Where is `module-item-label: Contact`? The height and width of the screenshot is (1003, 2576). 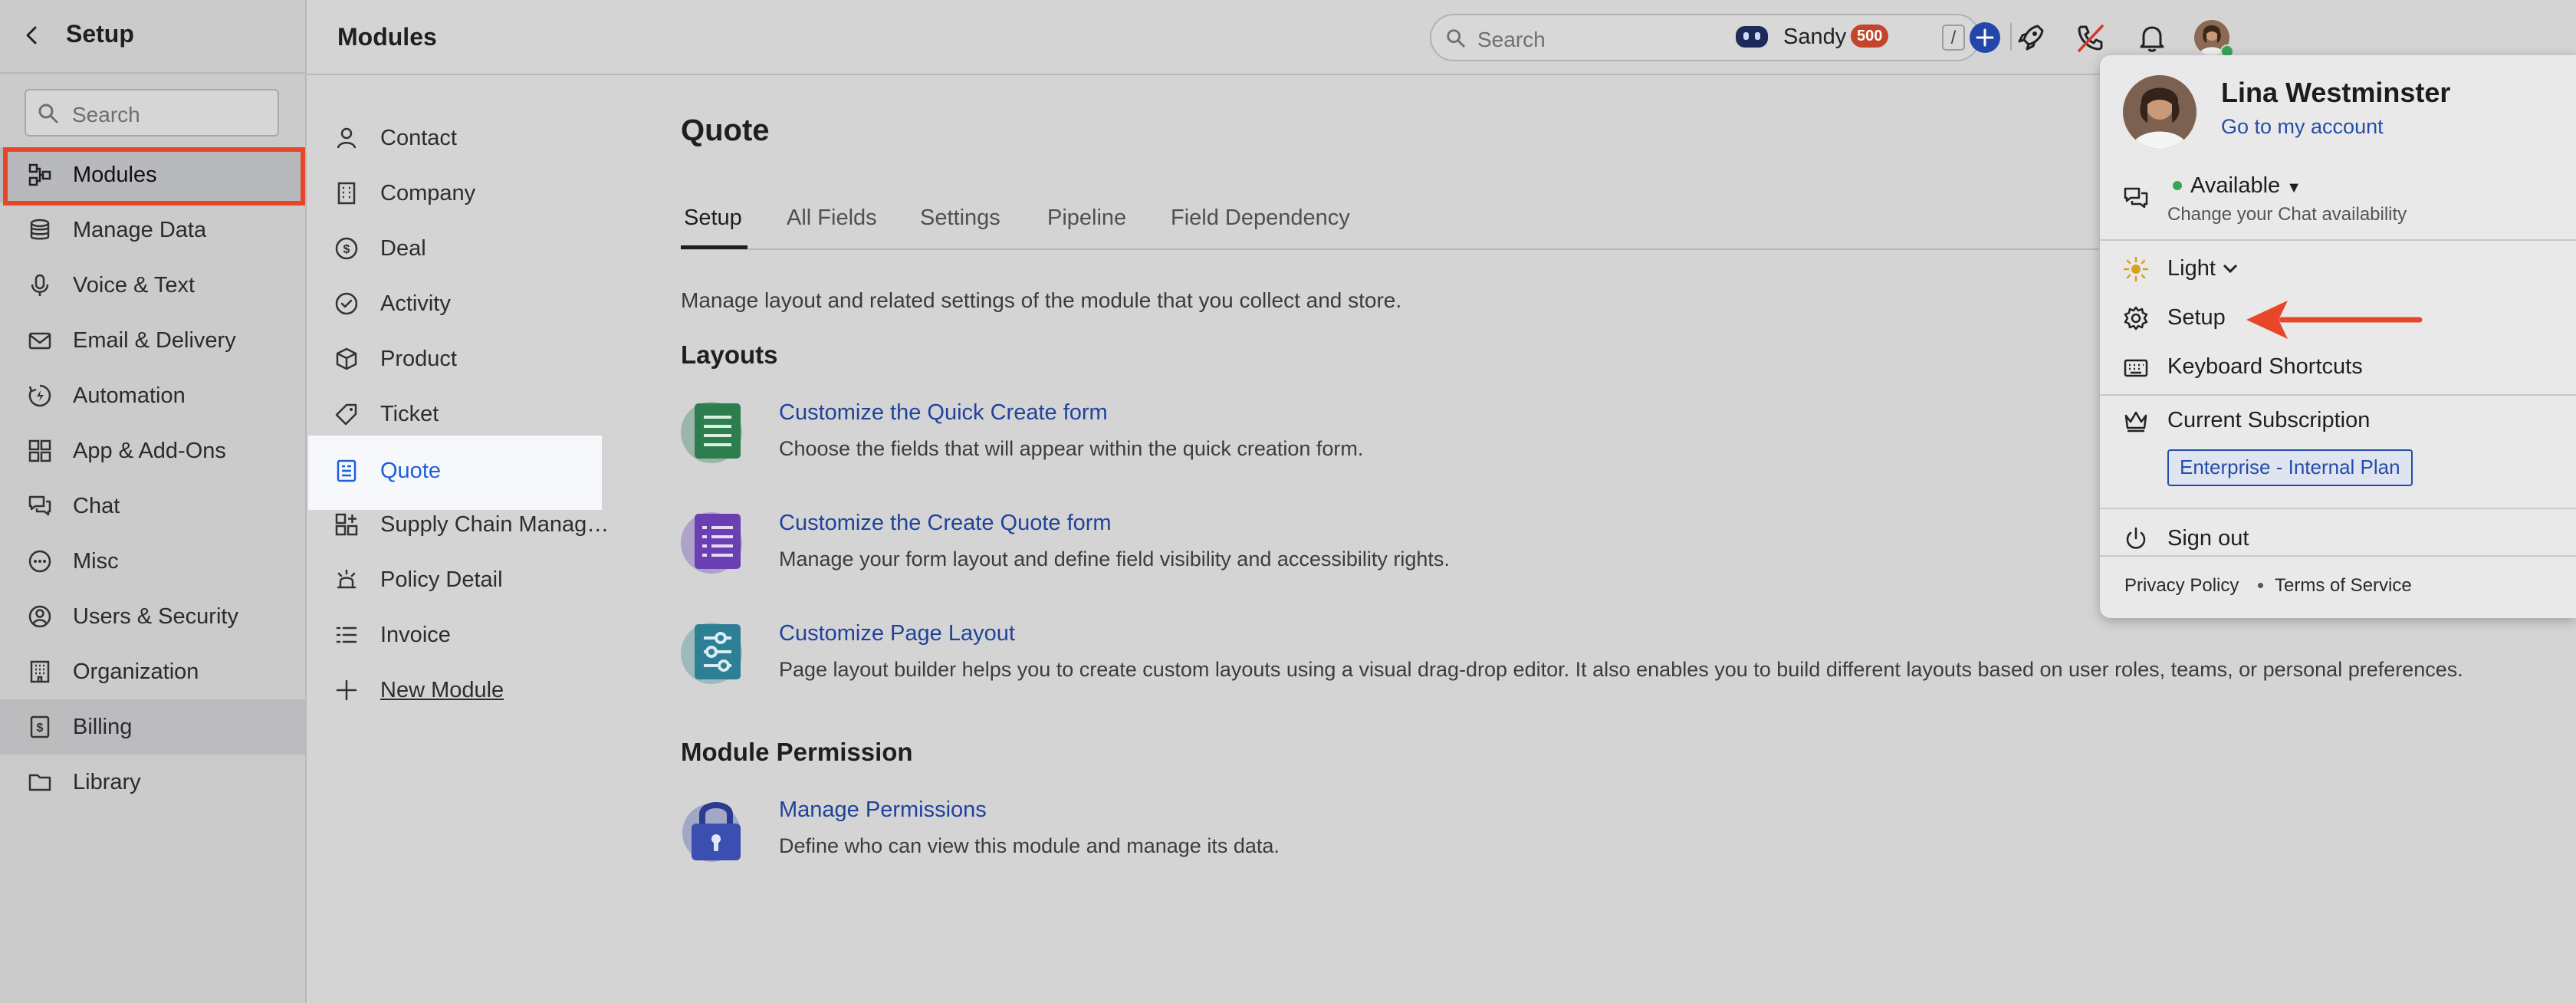
module-item-label: Contact is located at coordinates (419, 138).